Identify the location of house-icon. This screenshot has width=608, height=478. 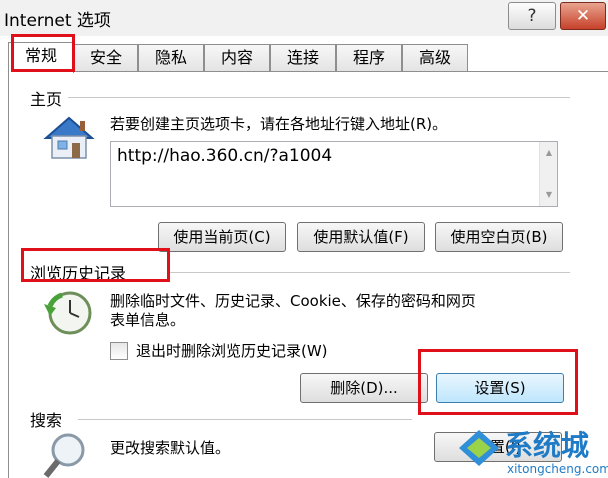
(69, 137).